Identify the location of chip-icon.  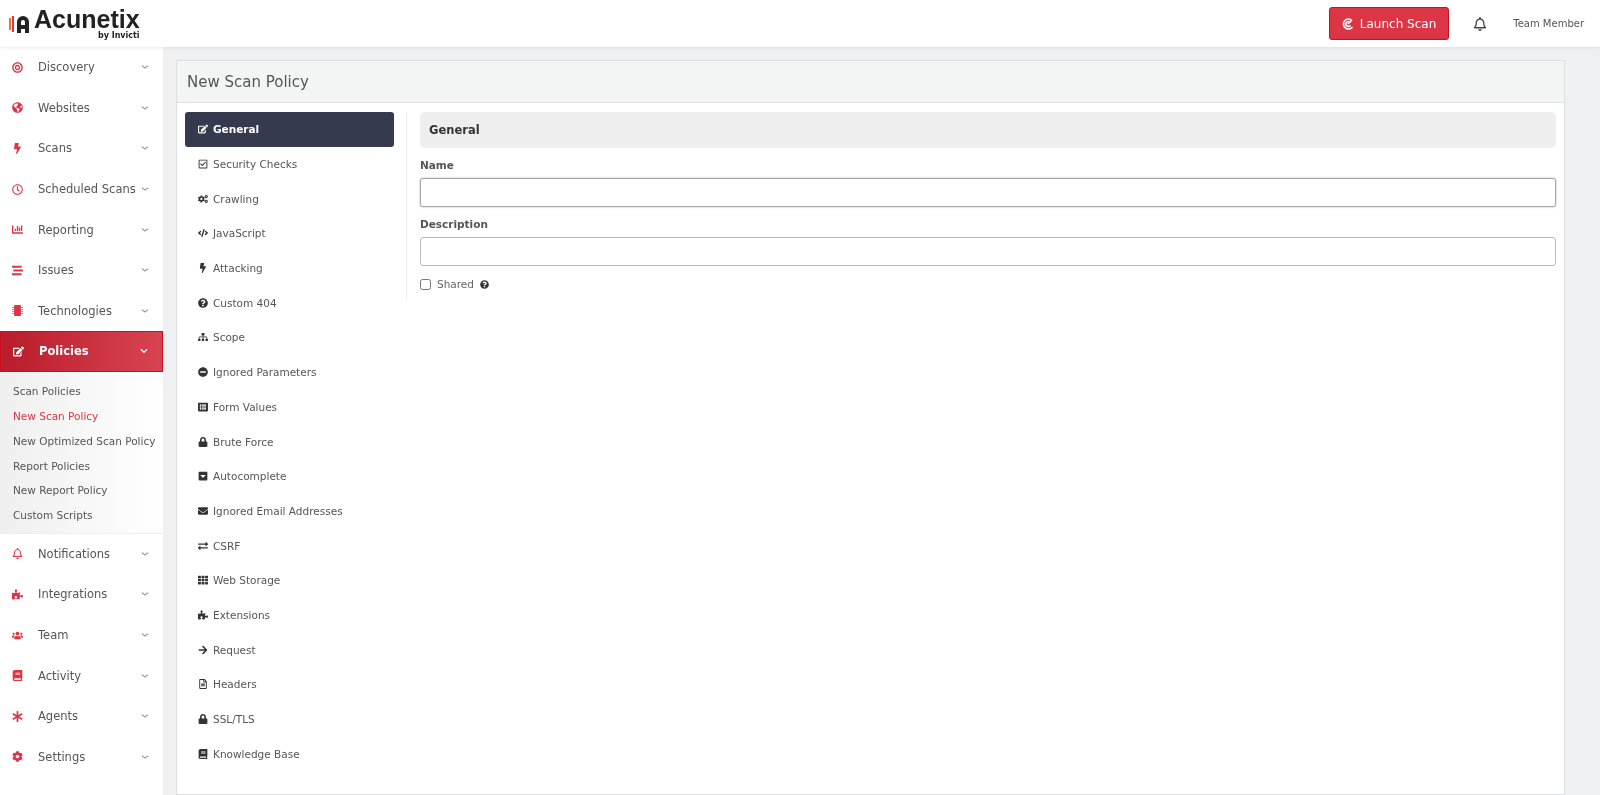
(17, 311).